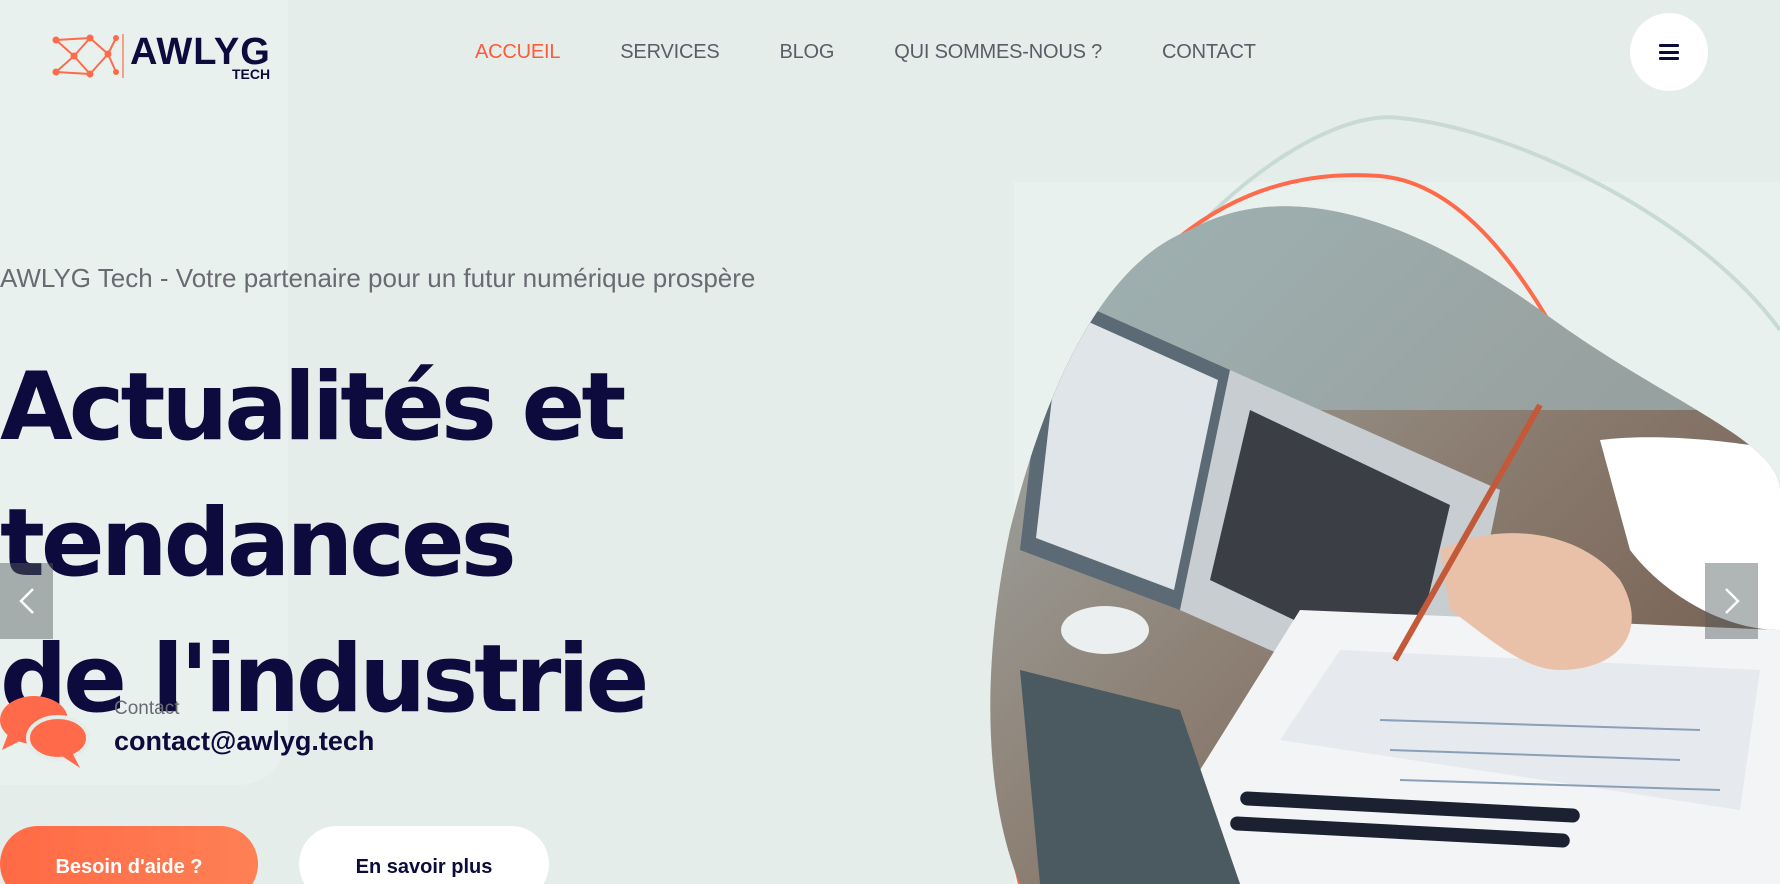  I want to click on chat-bubbles-icon, so click(45, 732).